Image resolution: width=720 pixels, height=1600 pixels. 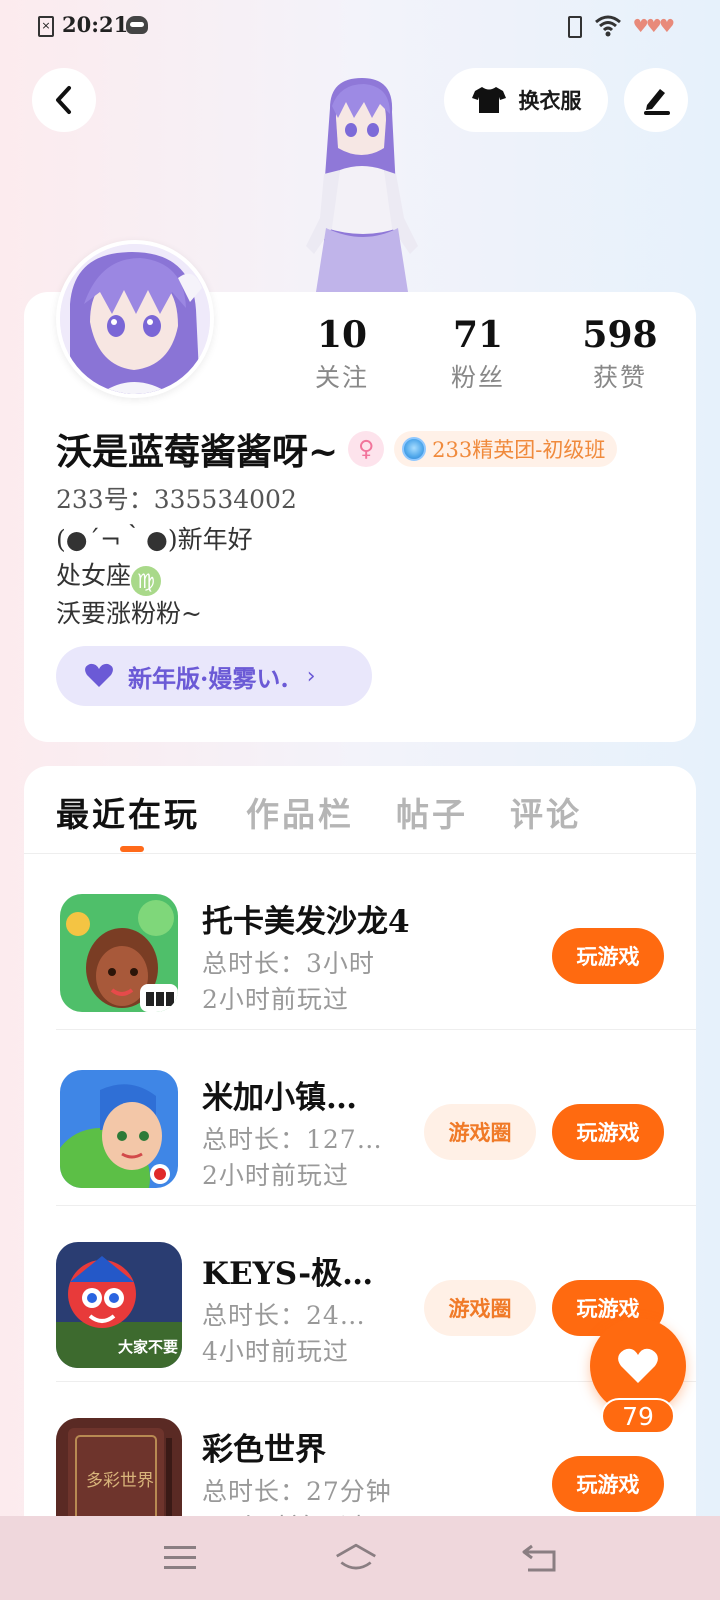 I want to click on music-label: 新年版·嫚雾い., so click(x=208, y=678).